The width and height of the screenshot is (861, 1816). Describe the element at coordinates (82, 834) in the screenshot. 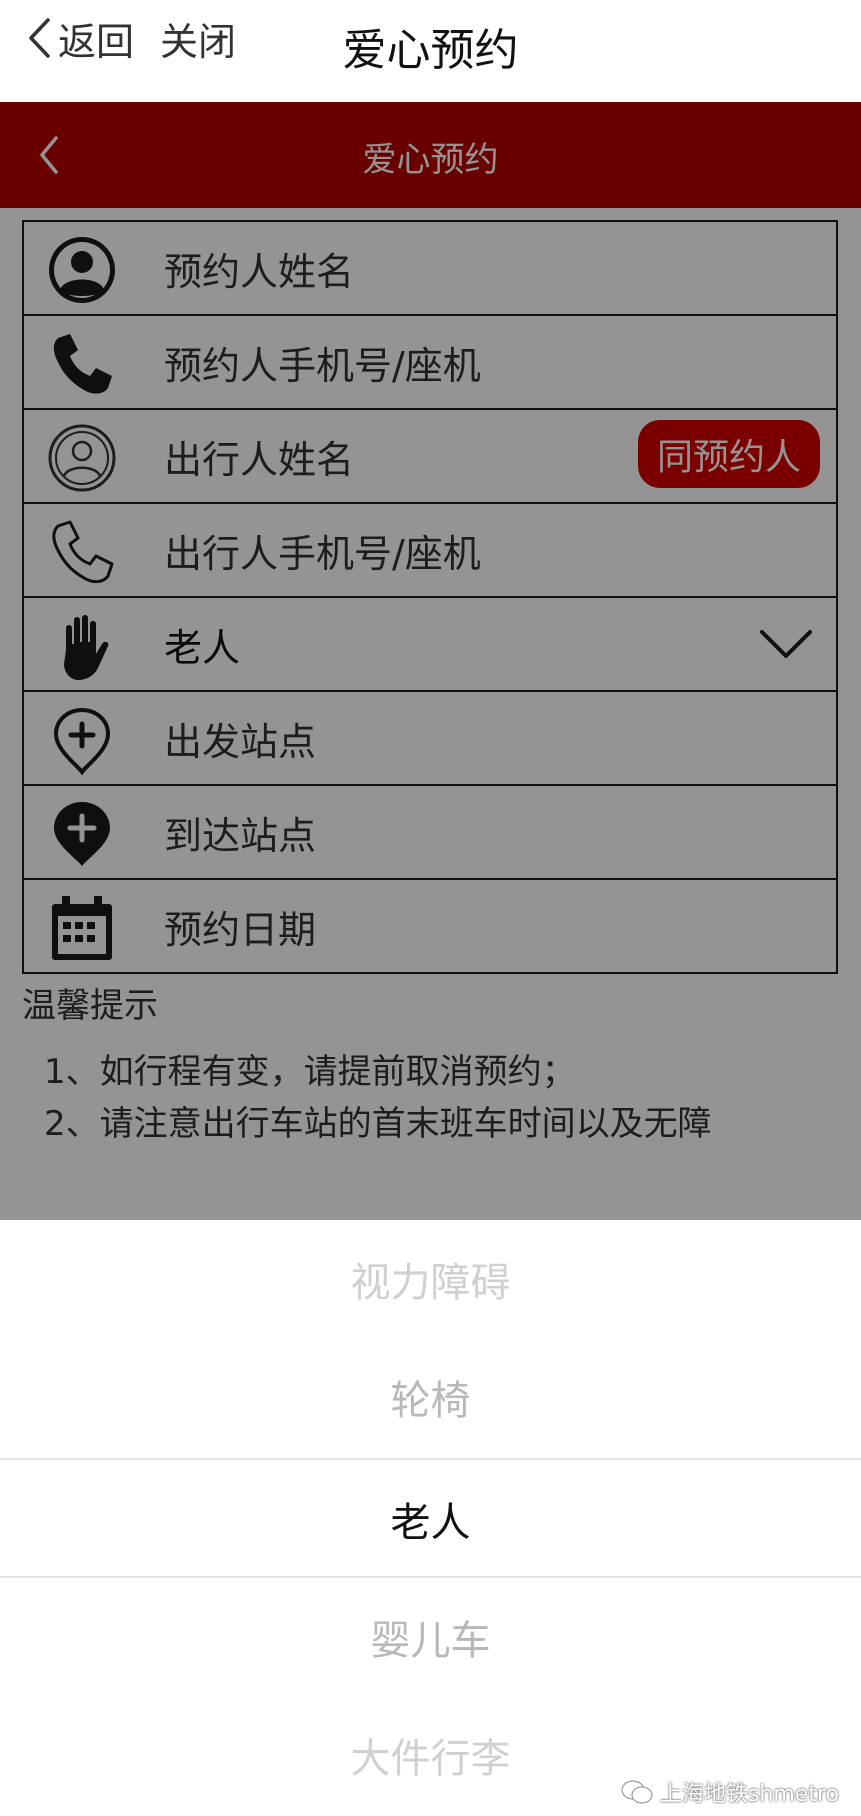

I see `location-plus-icon` at that location.